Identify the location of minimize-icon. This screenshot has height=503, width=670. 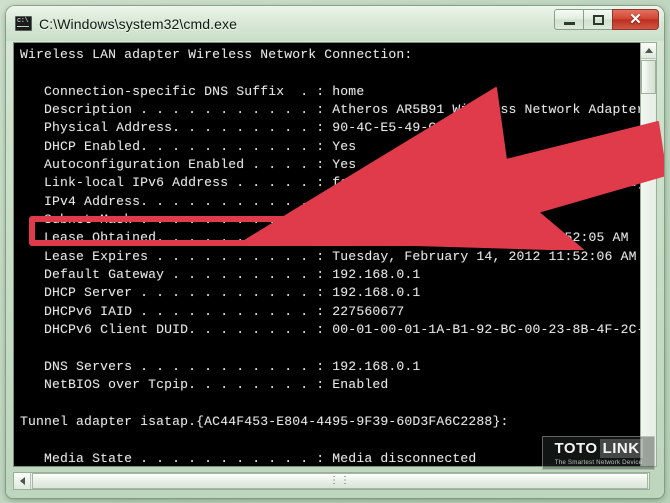
(569, 23).